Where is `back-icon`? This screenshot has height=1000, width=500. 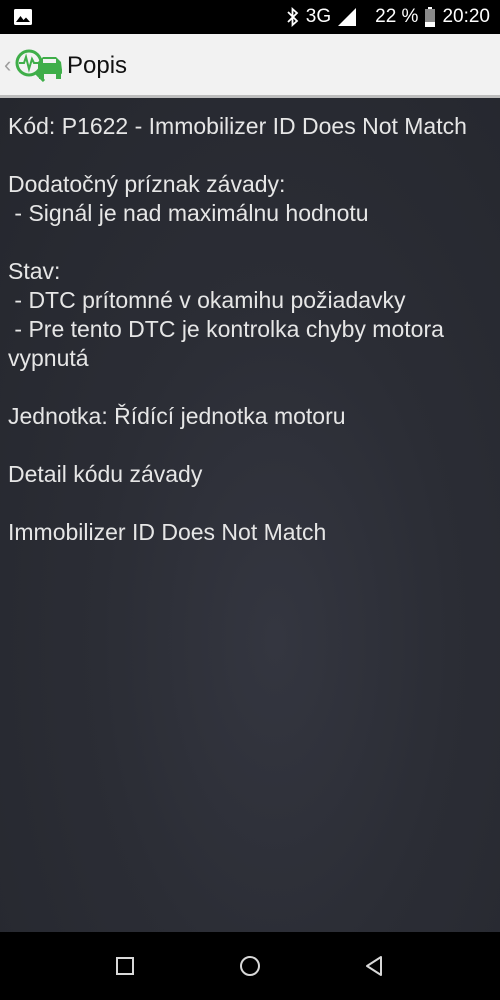 back-icon is located at coordinates (375, 966).